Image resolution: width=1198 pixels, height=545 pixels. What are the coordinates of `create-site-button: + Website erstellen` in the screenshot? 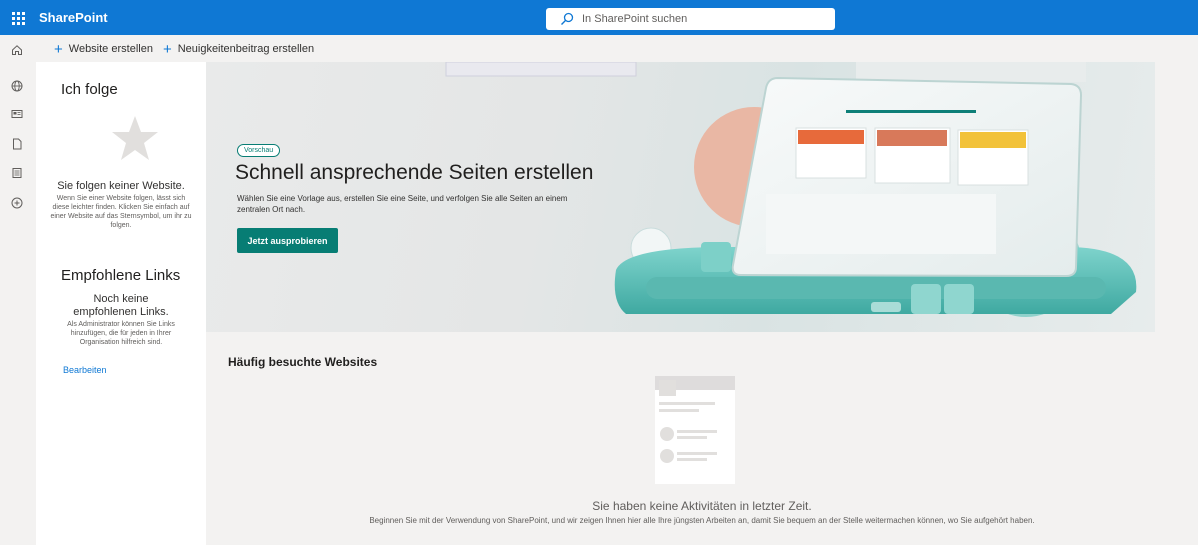 It's located at (103, 49).